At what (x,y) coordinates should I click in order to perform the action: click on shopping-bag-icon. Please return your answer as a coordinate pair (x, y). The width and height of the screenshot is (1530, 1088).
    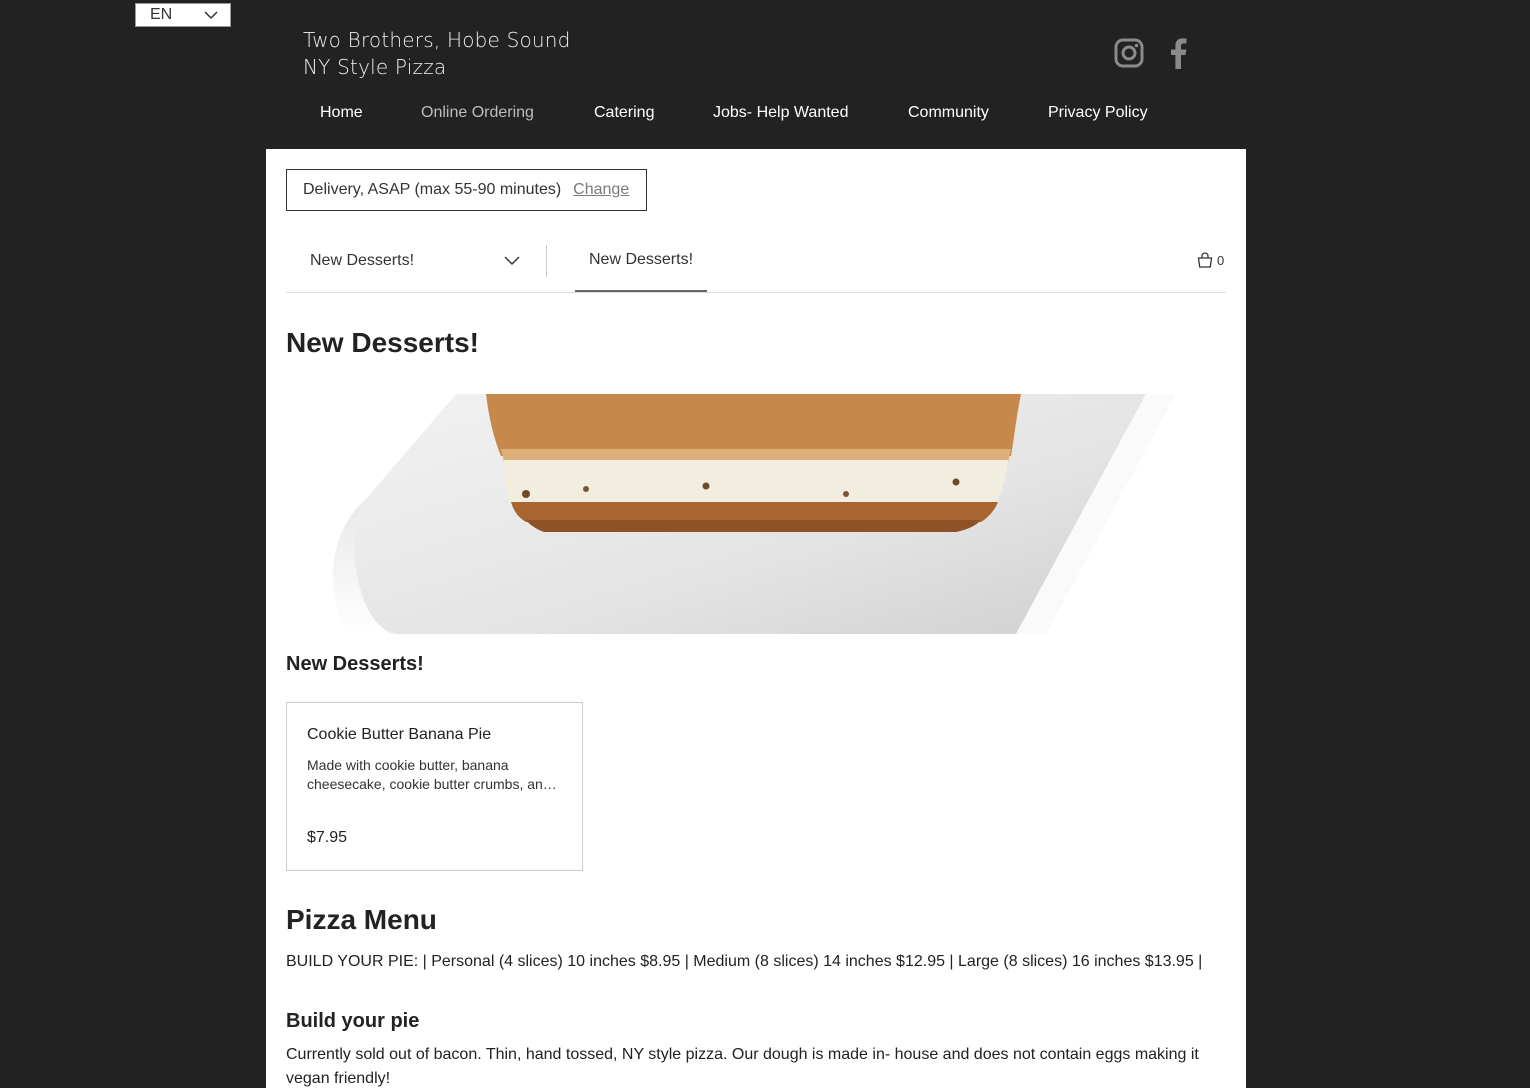
    Looking at the image, I should click on (1205, 260).